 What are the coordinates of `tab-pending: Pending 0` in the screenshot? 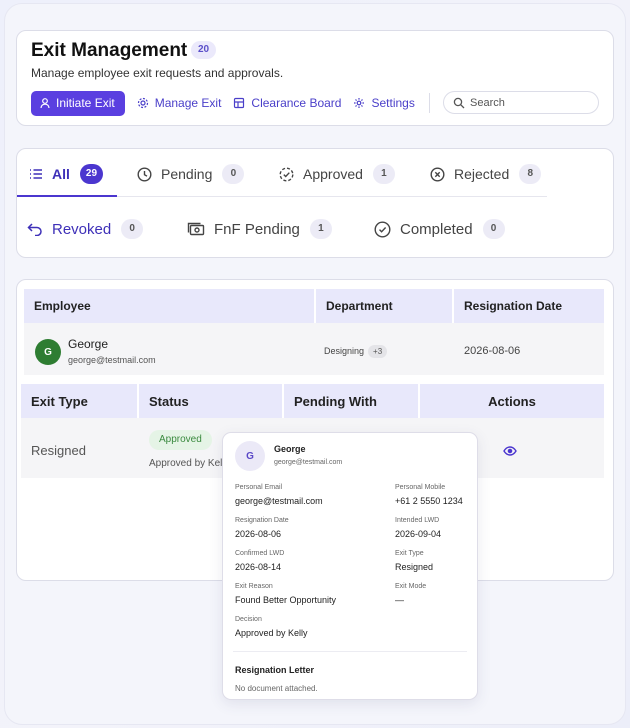 It's located at (191, 174).